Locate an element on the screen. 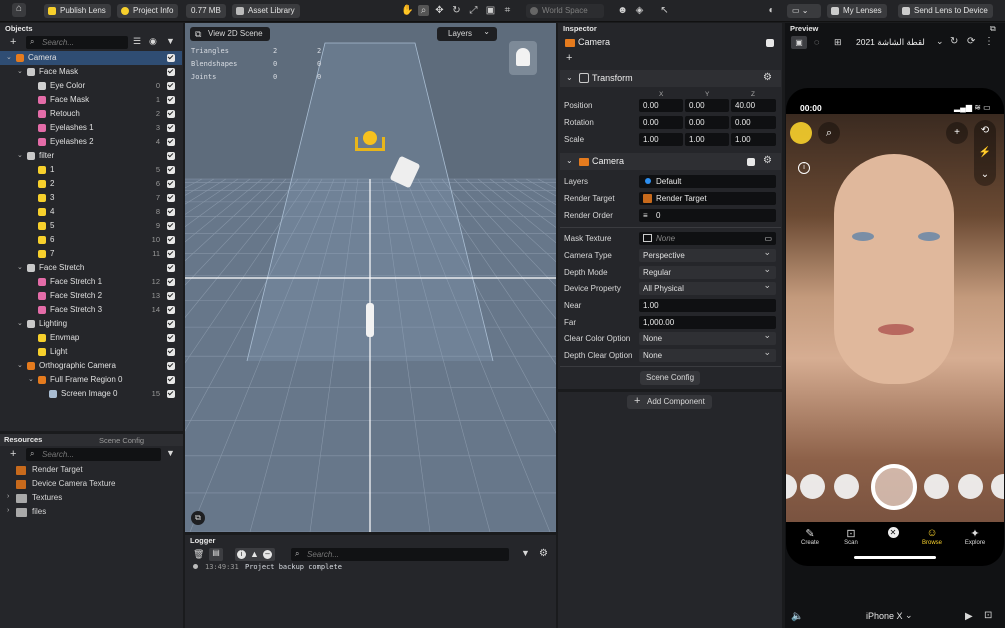 Image resolution: width=1005 pixels, height=628 pixels. tree-row-face-stretch-1: Face Stretch 1 12 is located at coordinates (91, 282).